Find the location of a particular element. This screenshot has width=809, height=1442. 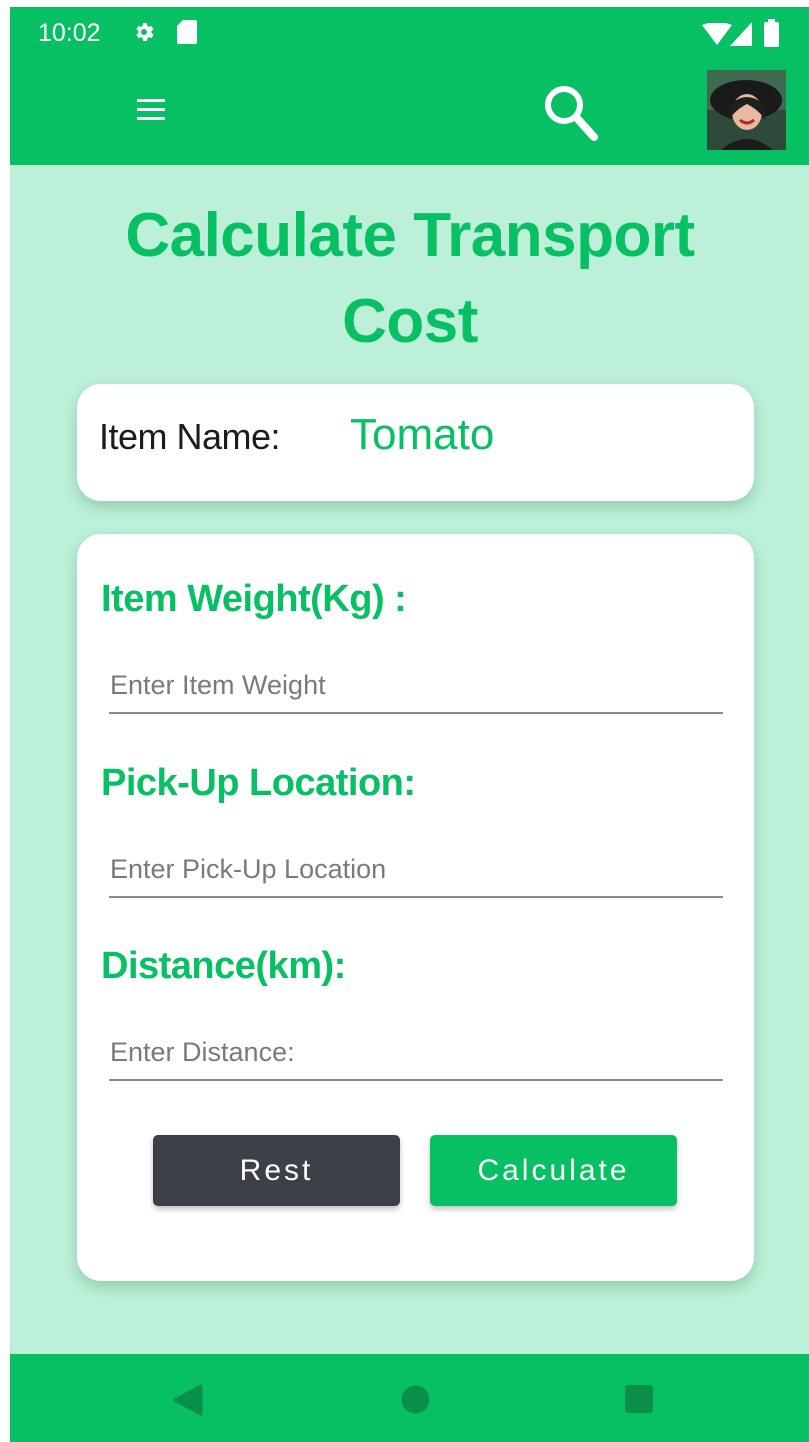

page-title: Calculate Transport Cost is located at coordinates (410, 278).